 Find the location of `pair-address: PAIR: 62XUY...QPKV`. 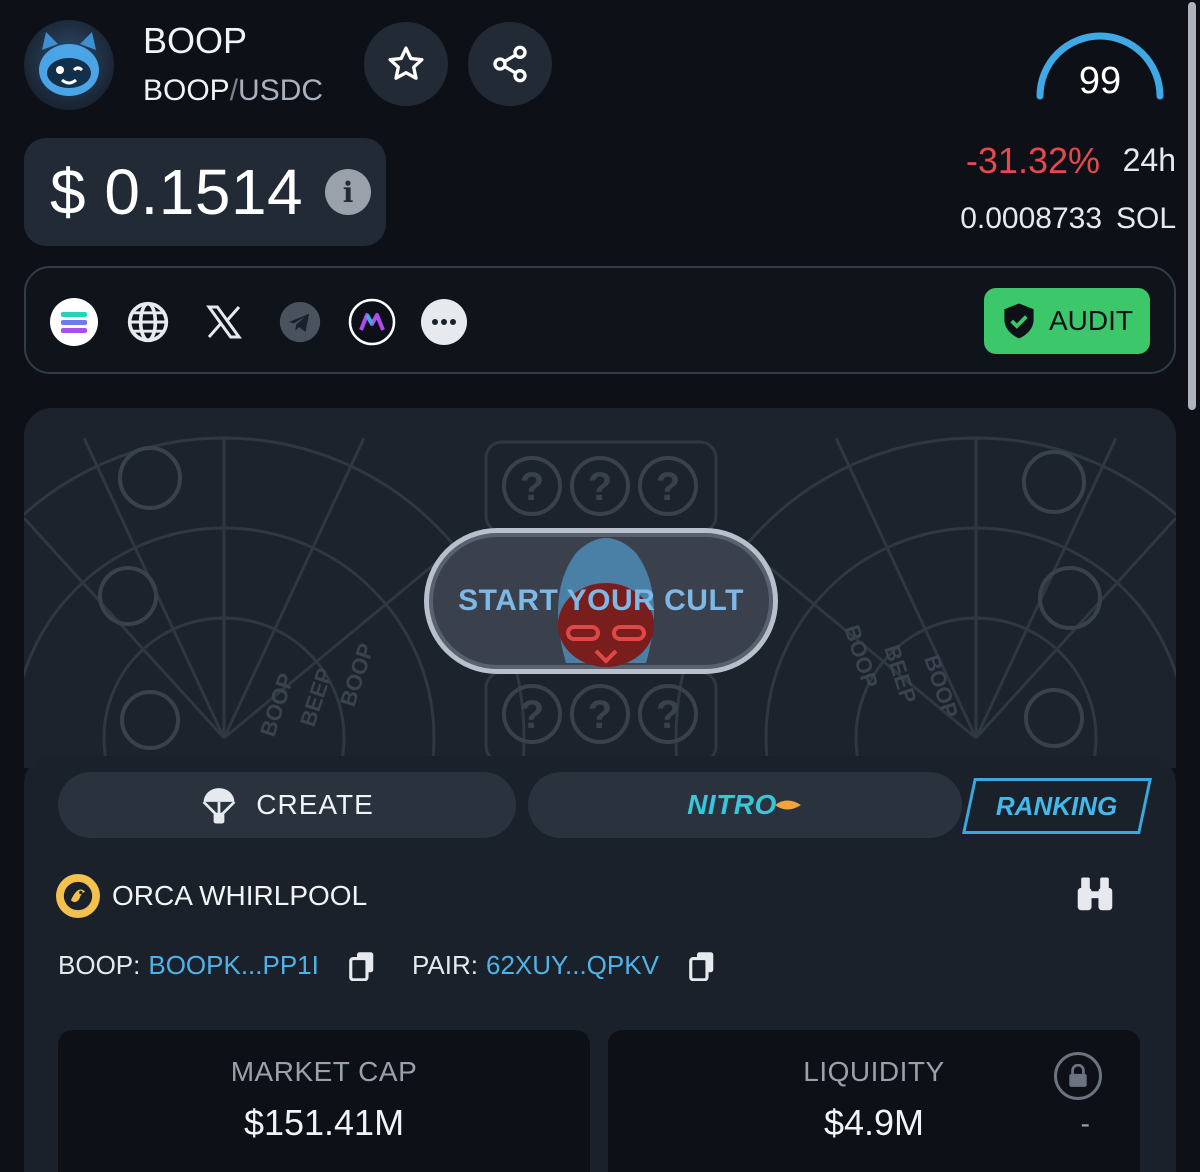

pair-address: PAIR: 62XUY...QPKV is located at coordinates (563, 965).